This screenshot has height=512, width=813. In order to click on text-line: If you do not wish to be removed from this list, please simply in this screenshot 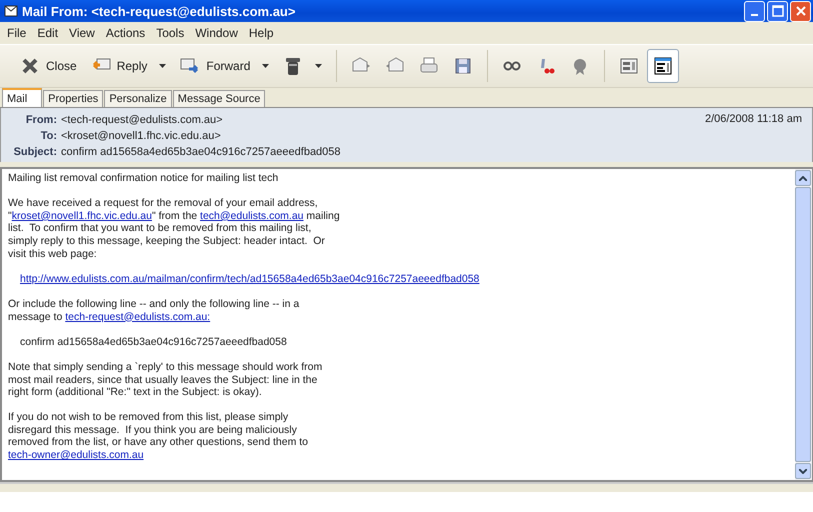, I will do `click(148, 417)`.